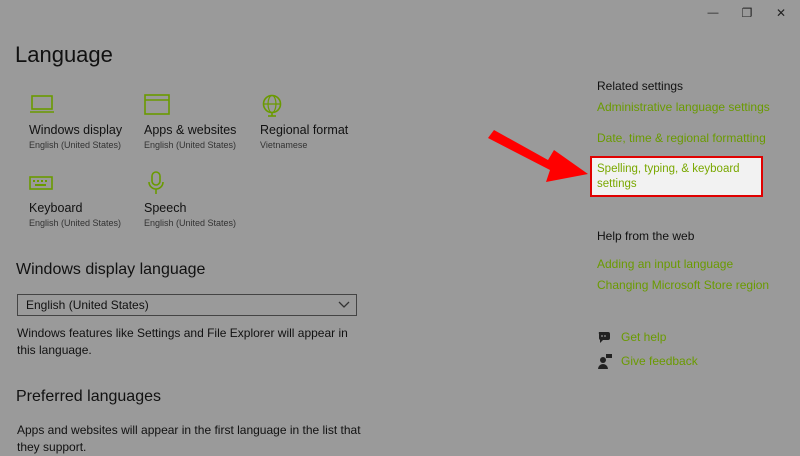 The image size is (800, 456). I want to click on tile-label: Regional format, so click(304, 130).